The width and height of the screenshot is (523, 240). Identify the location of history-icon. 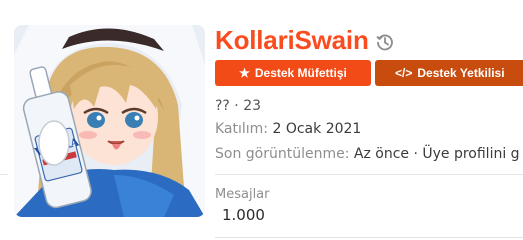
(385, 42).